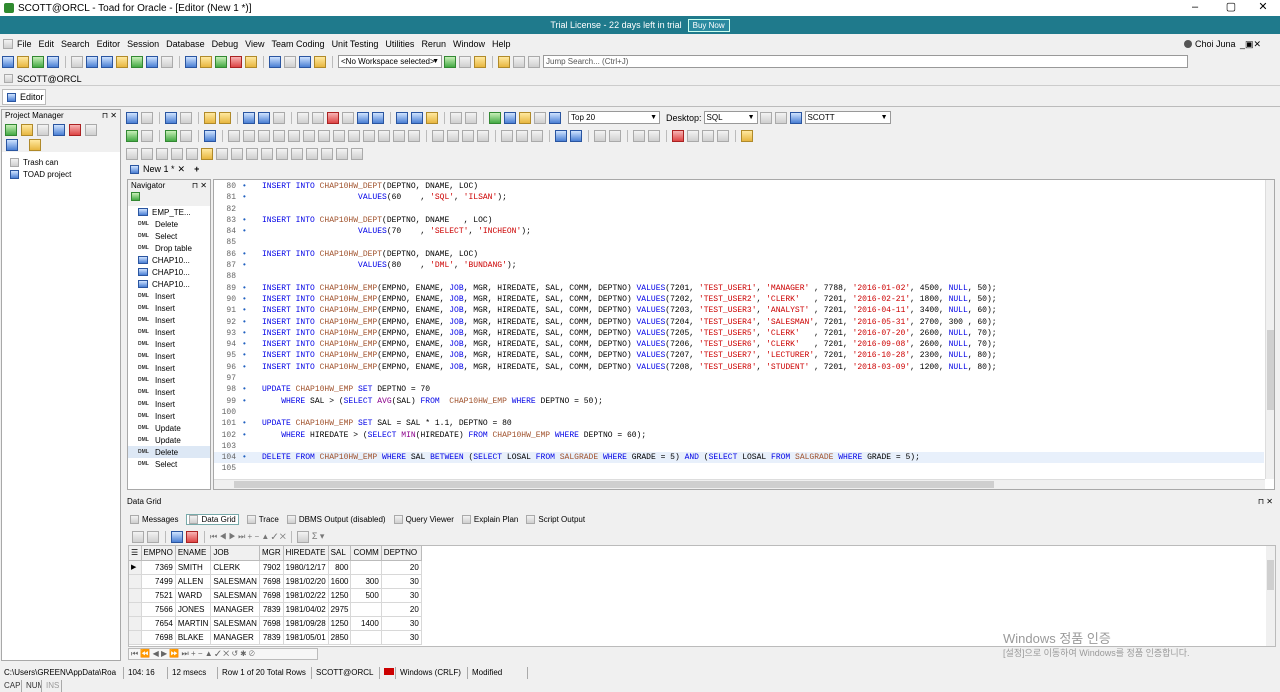 This screenshot has height=692, width=1280. Describe the element at coordinates (27, 130) in the screenshot. I see `folder-icon` at that location.